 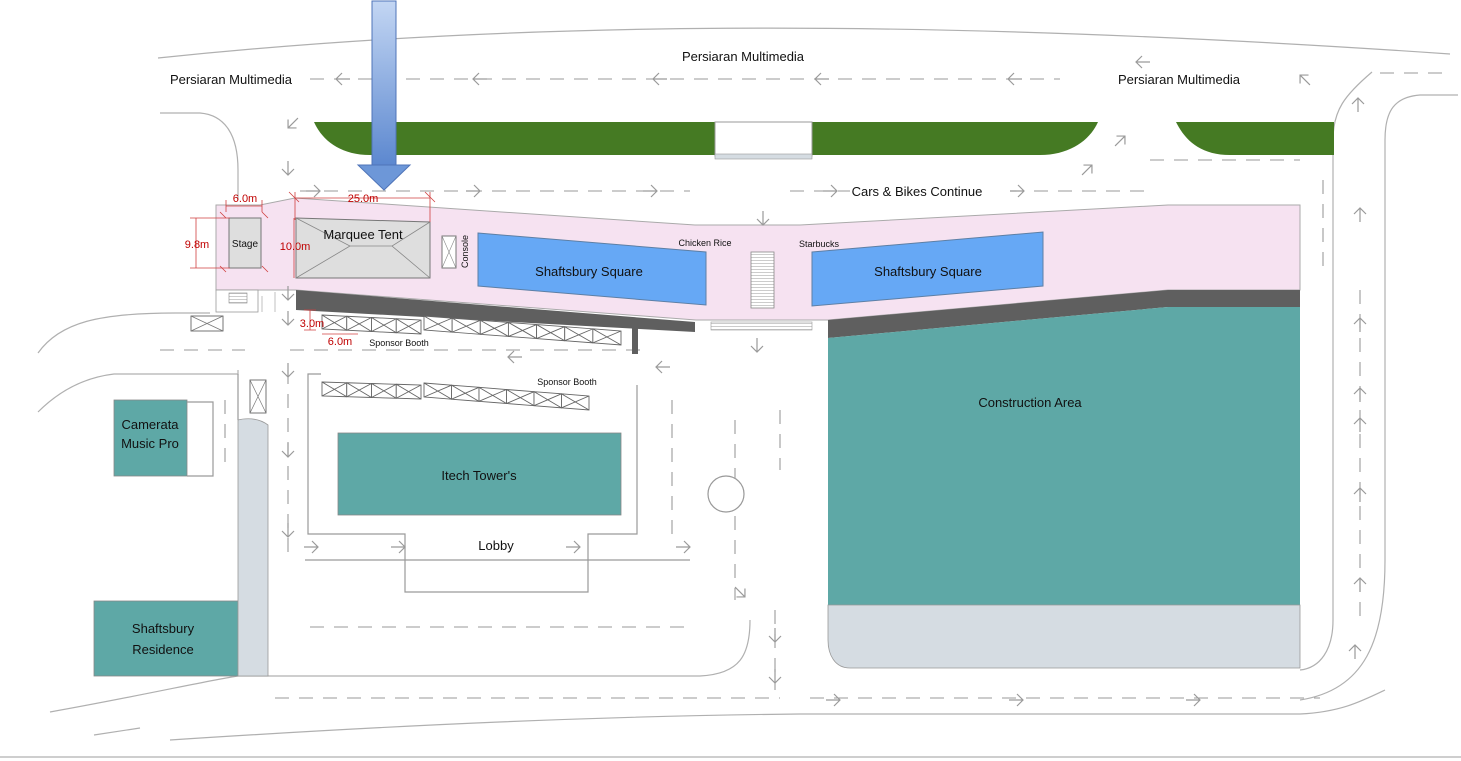 What do you see at coordinates (496, 545) in the screenshot?
I see `lobby-label: Lobby` at bounding box center [496, 545].